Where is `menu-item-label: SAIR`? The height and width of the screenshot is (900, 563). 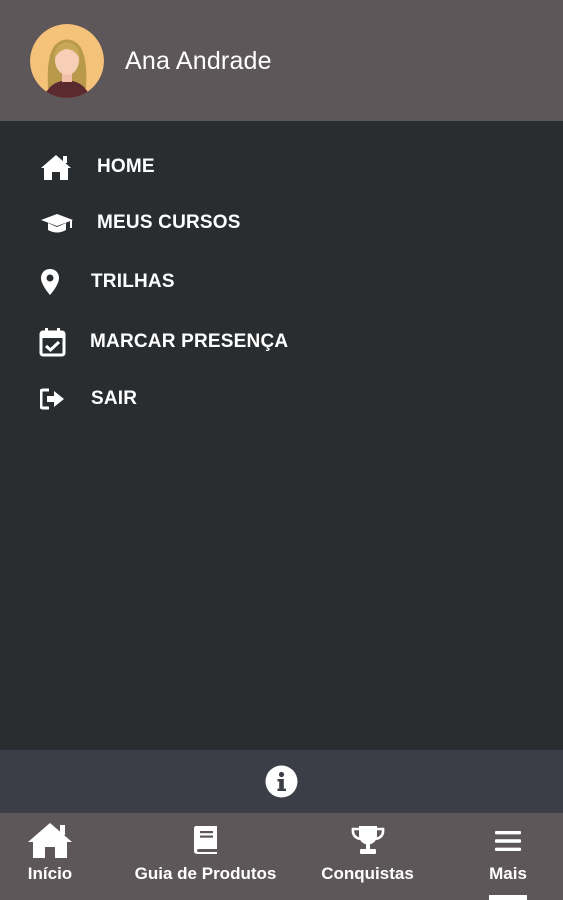 menu-item-label: SAIR is located at coordinates (114, 398).